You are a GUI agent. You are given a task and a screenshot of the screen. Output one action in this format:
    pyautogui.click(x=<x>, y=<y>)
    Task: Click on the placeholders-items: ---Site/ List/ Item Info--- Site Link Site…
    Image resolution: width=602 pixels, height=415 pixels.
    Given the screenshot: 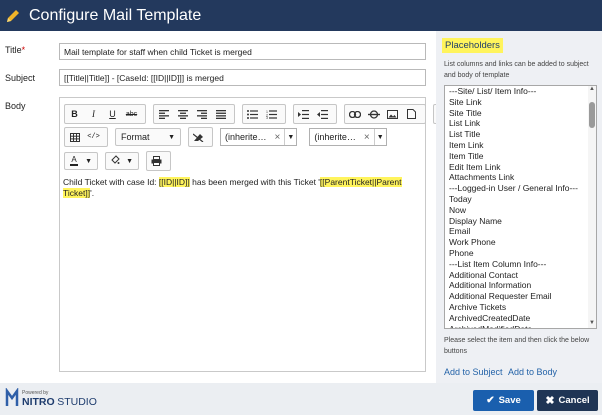 What is the action you would take?
    pyautogui.click(x=520, y=207)
    